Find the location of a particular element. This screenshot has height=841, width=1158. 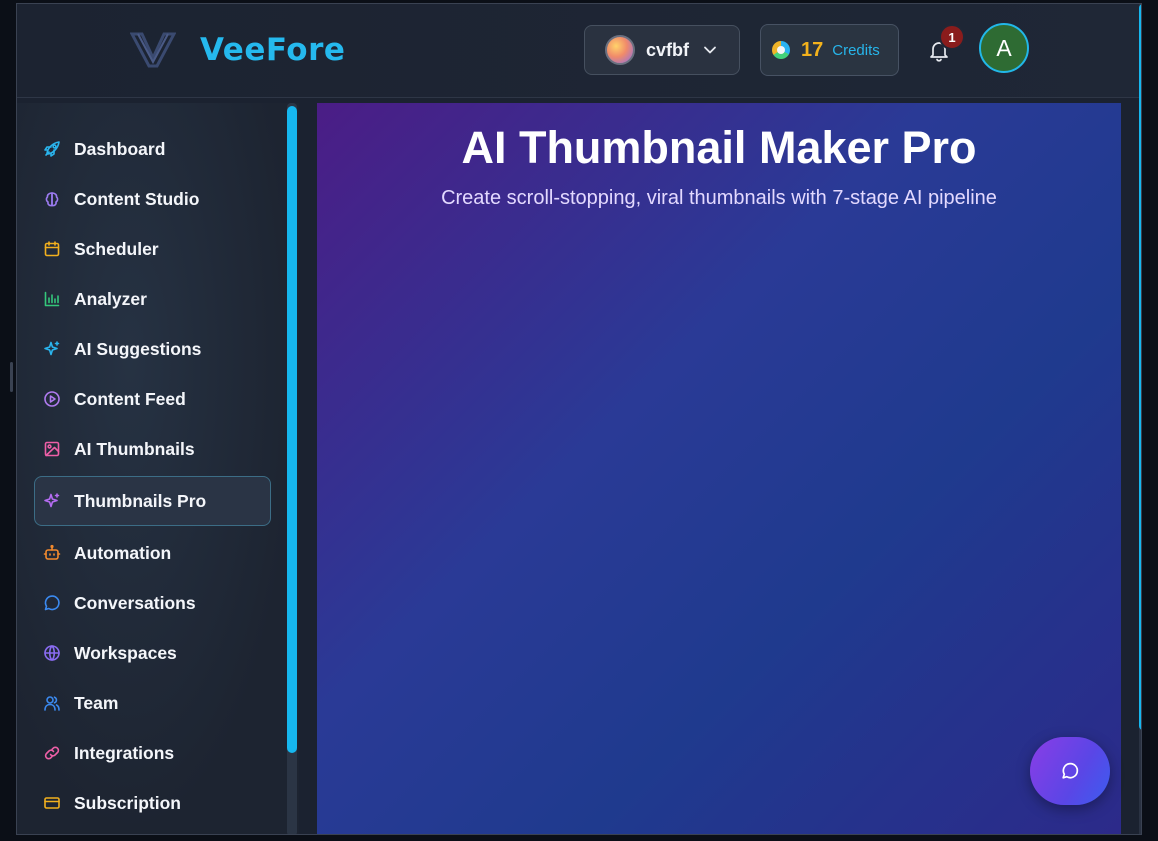

sidebar-item-dashboard: Dashboard is located at coordinates (152, 149).